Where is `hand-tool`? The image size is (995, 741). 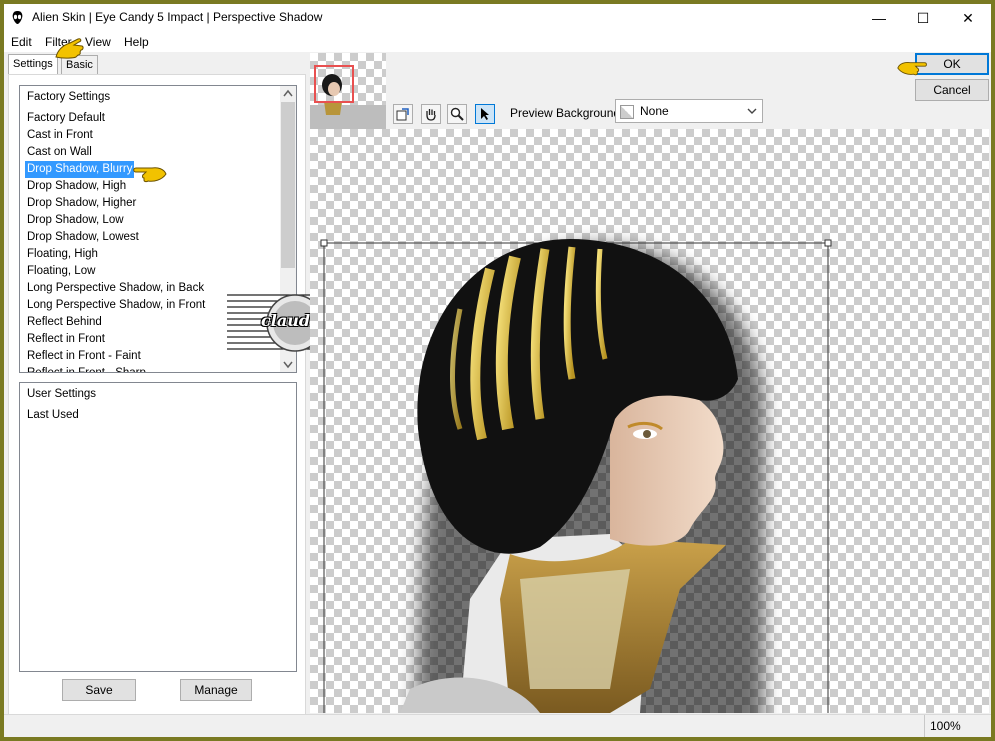 hand-tool is located at coordinates (431, 114).